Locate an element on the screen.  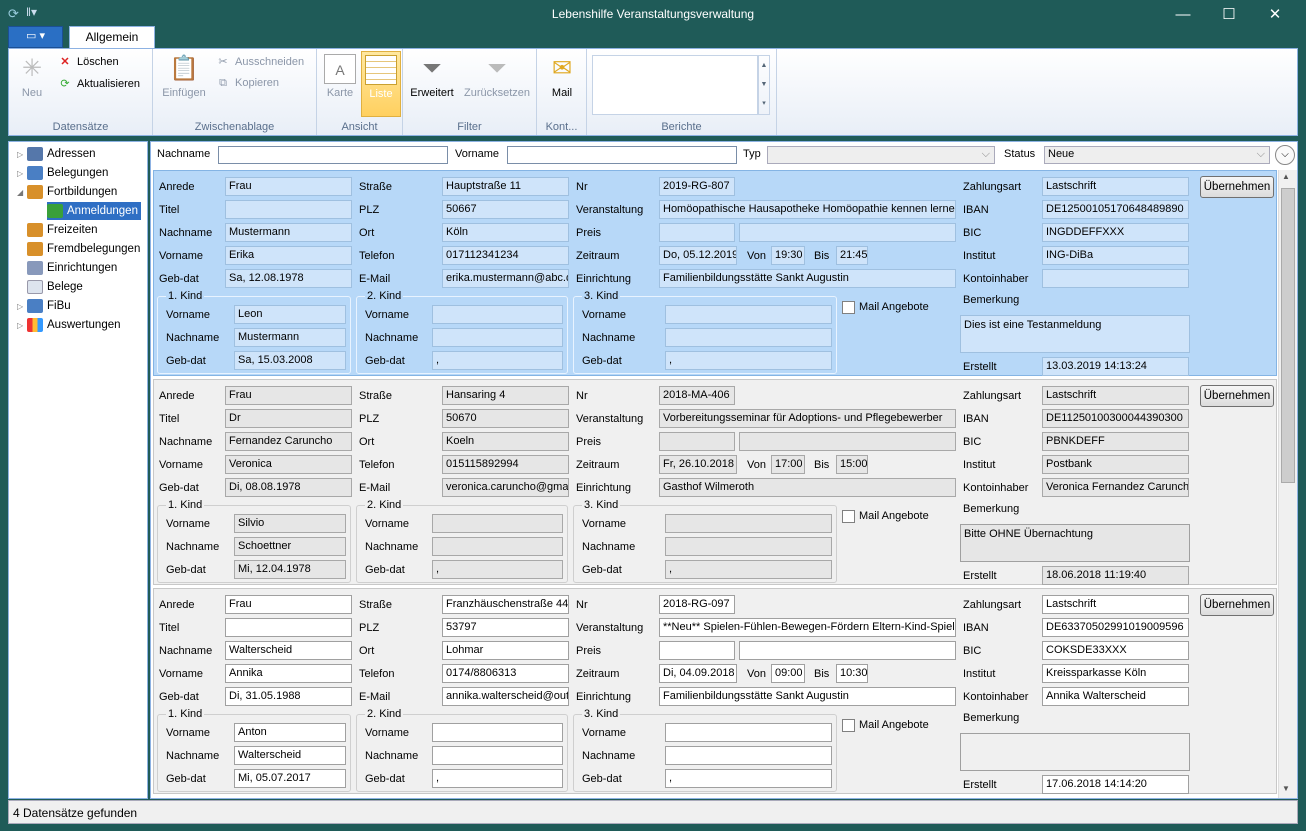
strasse-field: Franzhäuschenstraße 44 is located at coordinates (505, 604).